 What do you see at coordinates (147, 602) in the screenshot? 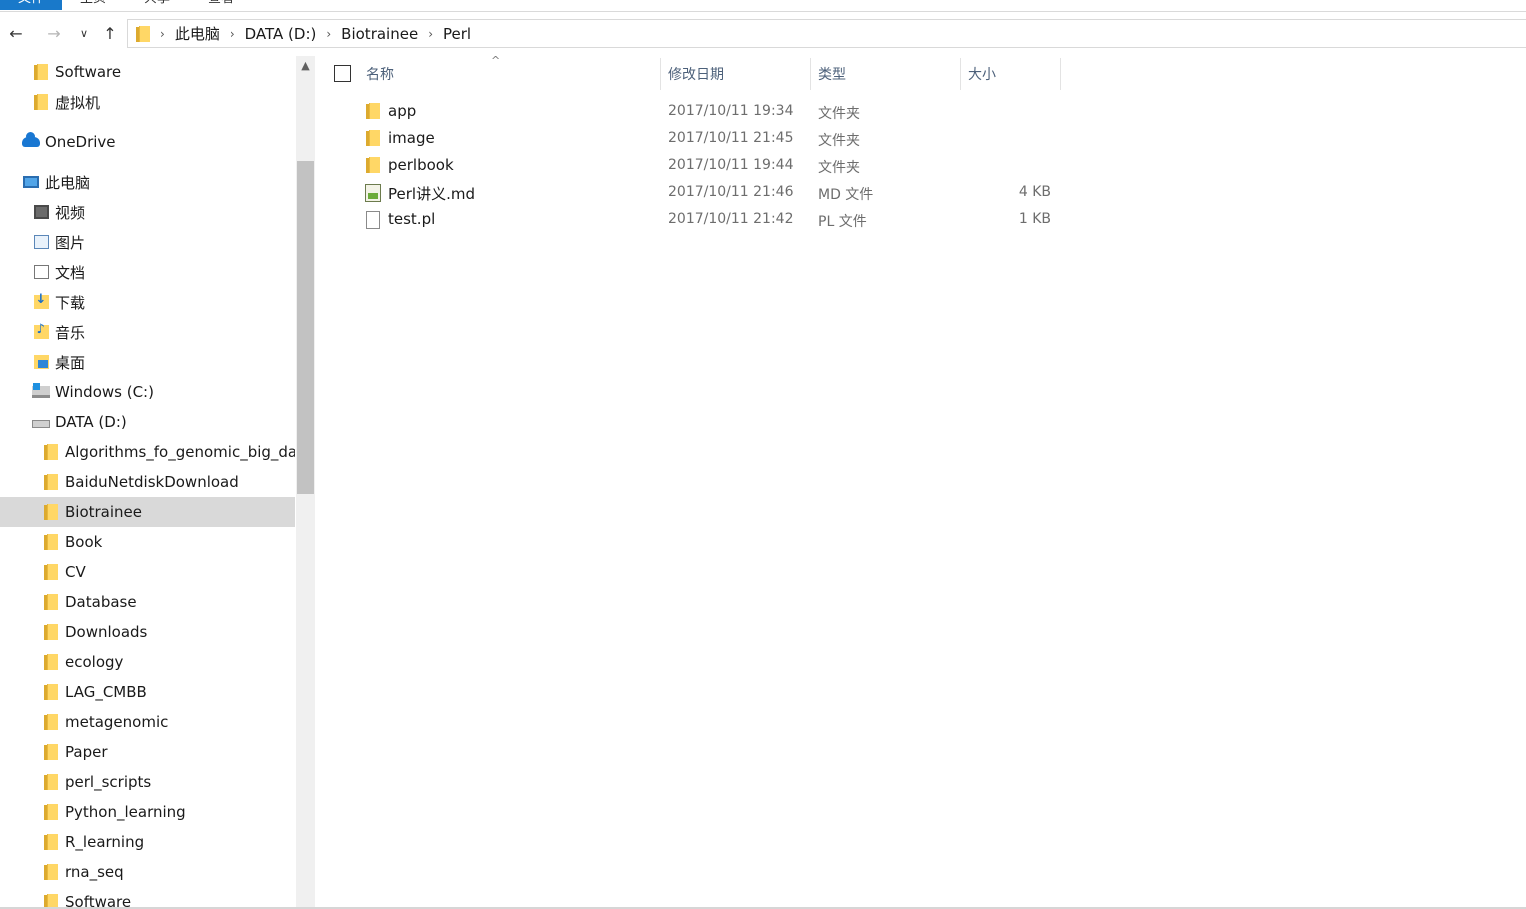
I see `tree-item-database: Database` at bounding box center [147, 602].